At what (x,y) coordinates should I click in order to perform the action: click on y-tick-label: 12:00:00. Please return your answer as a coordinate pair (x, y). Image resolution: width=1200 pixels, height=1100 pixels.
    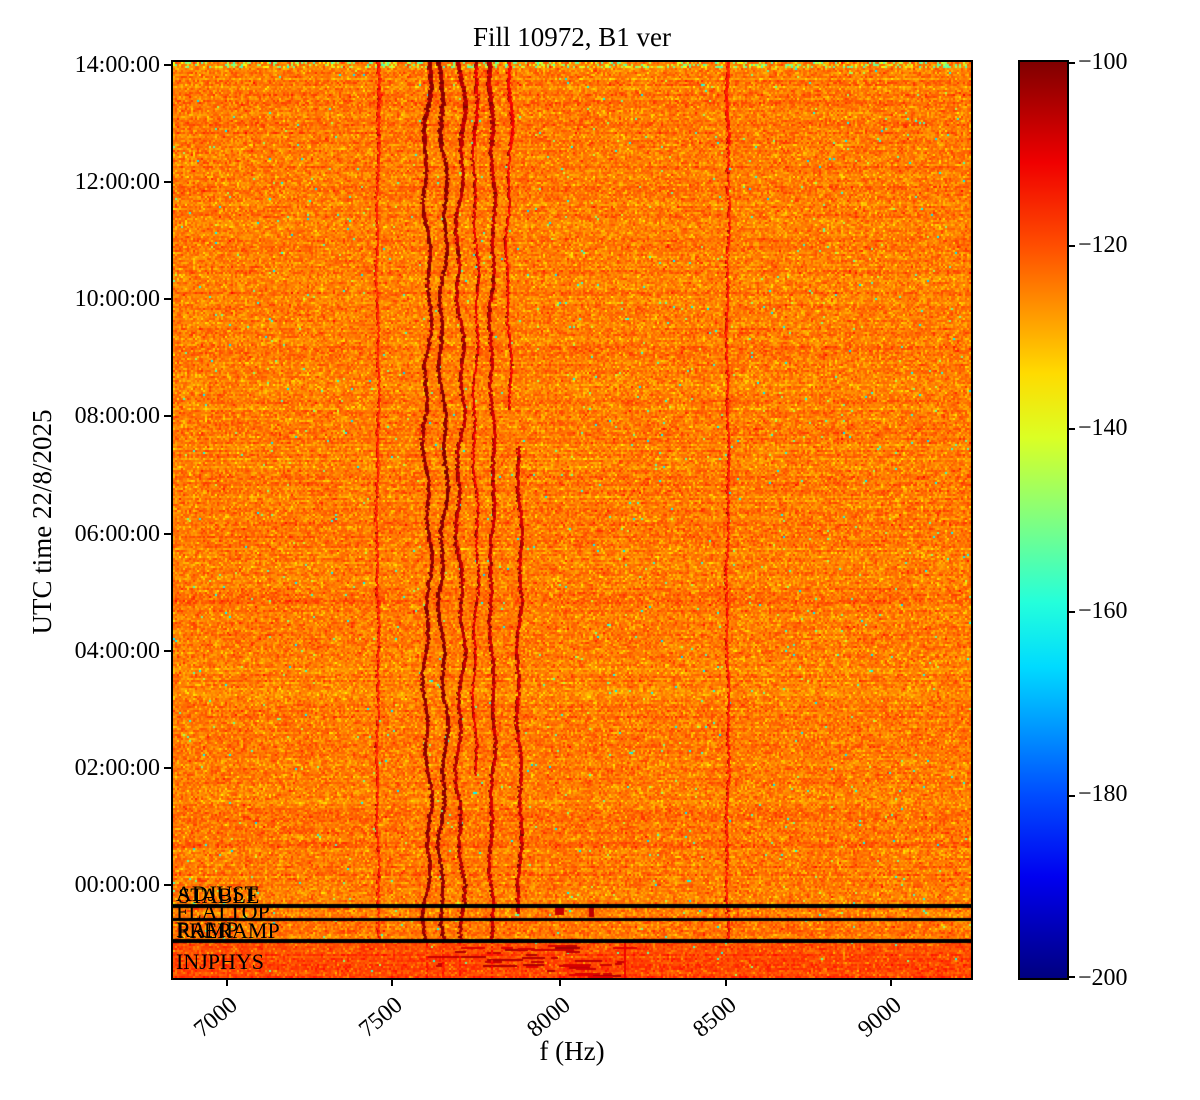
    Looking at the image, I should click on (117, 182).